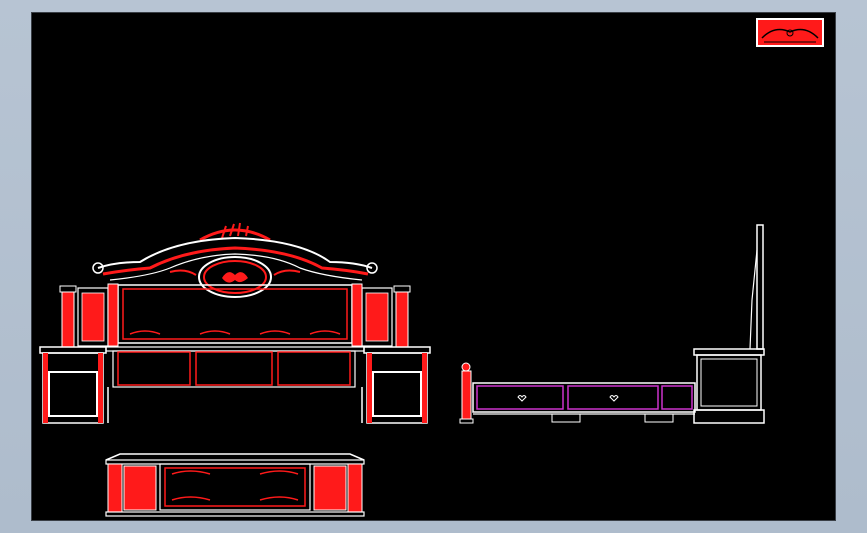 The image size is (867, 533). What do you see at coordinates (790, 32) in the screenshot?
I see `block-preview-thumbnail` at bounding box center [790, 32].